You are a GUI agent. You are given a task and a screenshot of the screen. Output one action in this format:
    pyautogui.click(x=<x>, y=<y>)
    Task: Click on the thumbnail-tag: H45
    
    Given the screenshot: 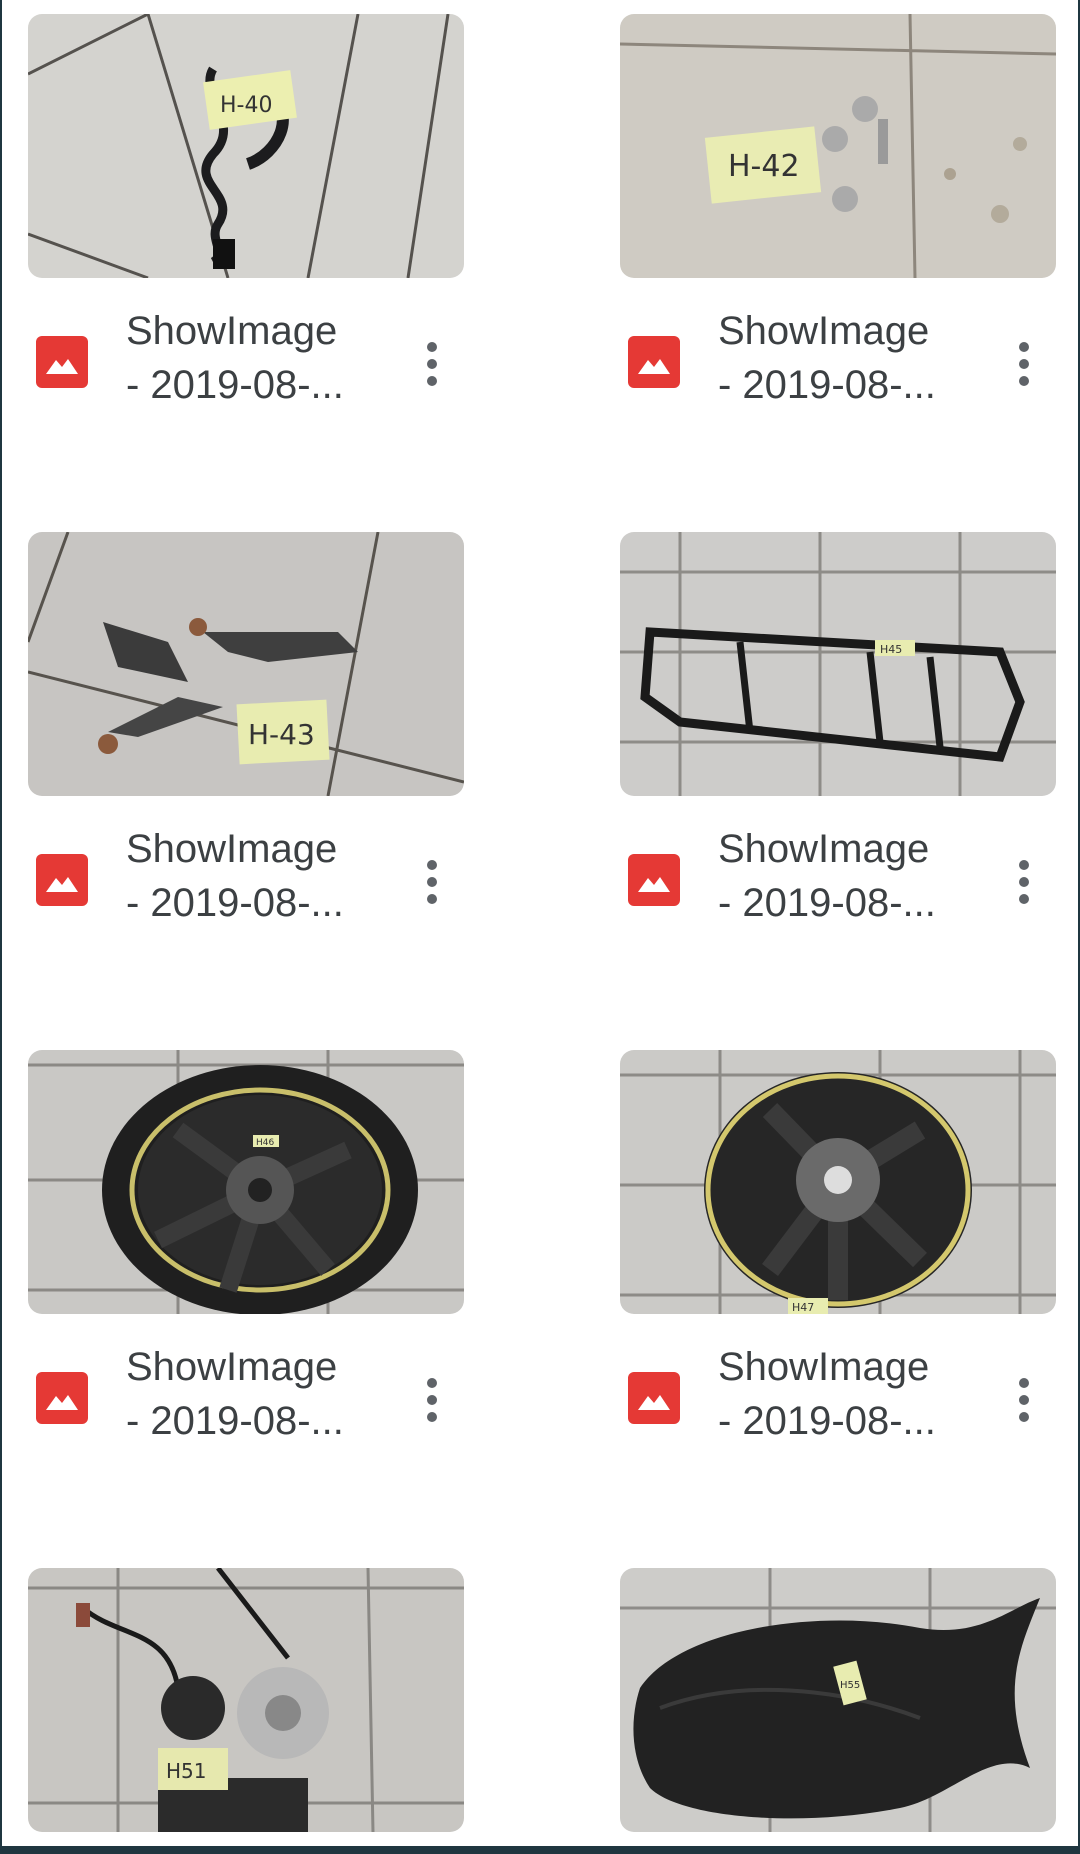 What is the action you would take?
    pyautogui.click(x=891, y=649)
    